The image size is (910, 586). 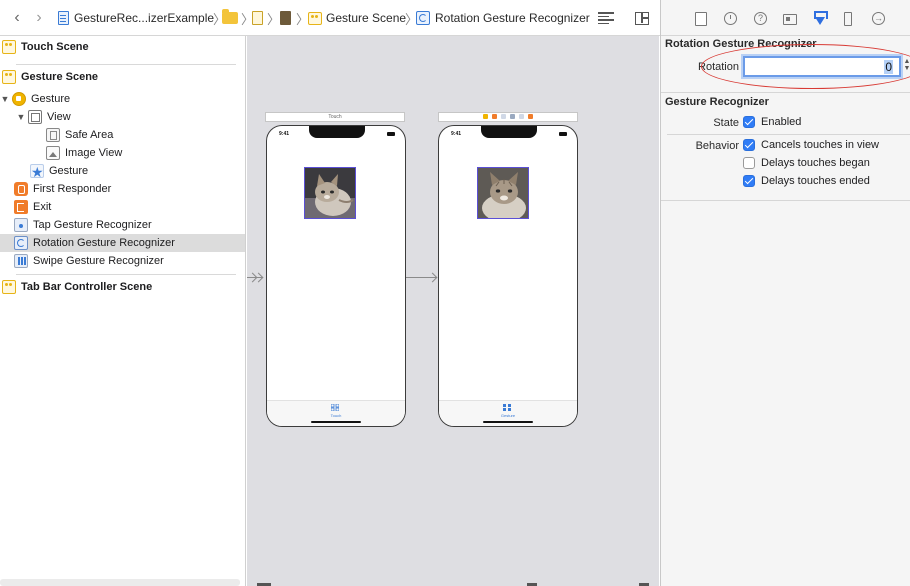 What do you see at coordinates (122, 99) in the screenshot?
I see `outline-item-gesture-vc: ▼ Gesture` at bounding box center [122, 99].